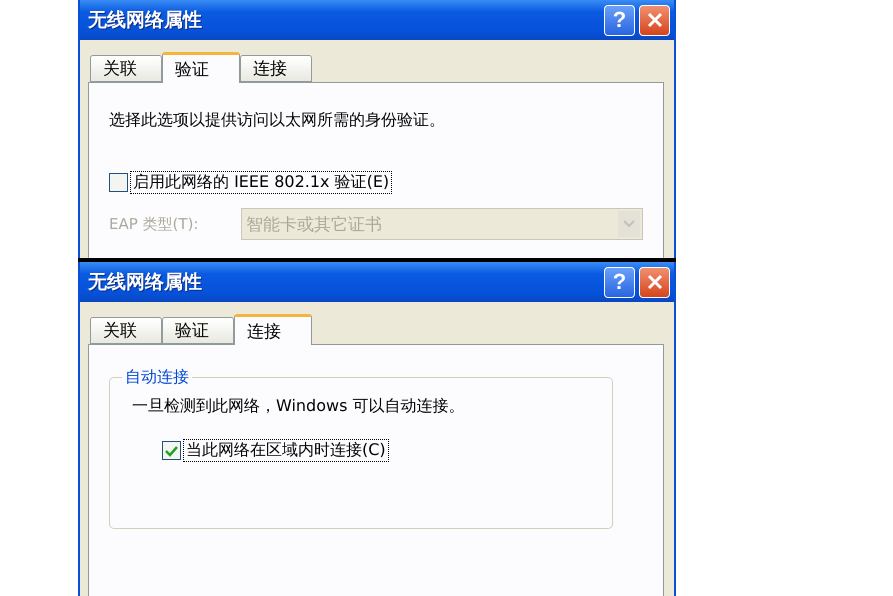 This screenshot has height=596, width=893. What do you see at coordinates (261, 182) in the screenshot?
I see `checkbox-label: 启用此网络的 IEEE 802.1x 验证(E)` at bounding box center [261, 182].